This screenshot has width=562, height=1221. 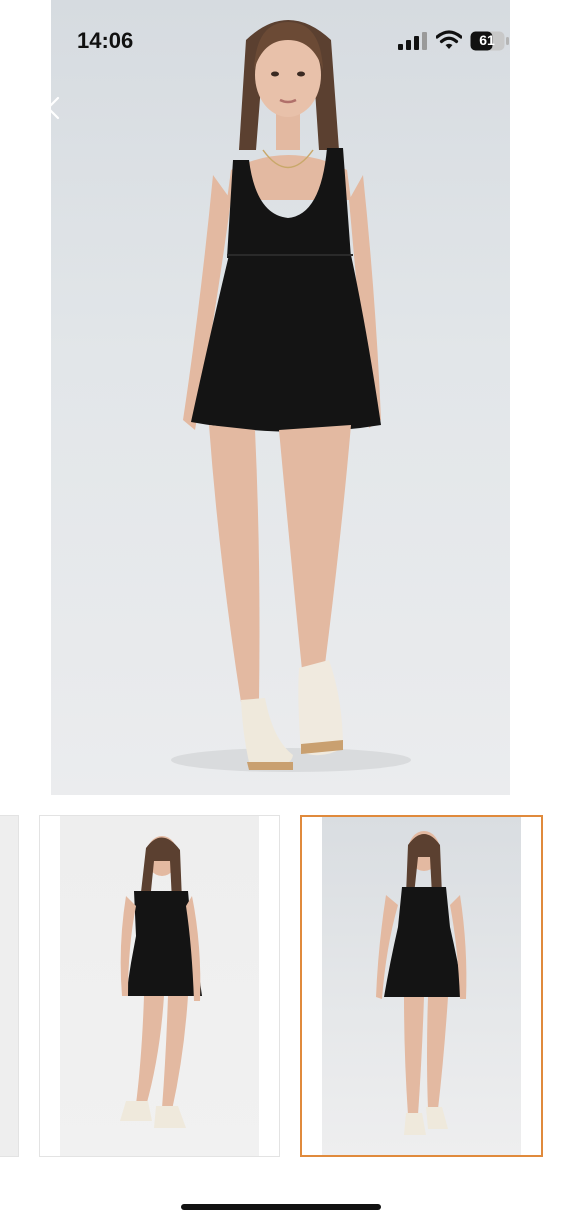 I want to click on status-time: 14:06, so click(x=105, y=40).